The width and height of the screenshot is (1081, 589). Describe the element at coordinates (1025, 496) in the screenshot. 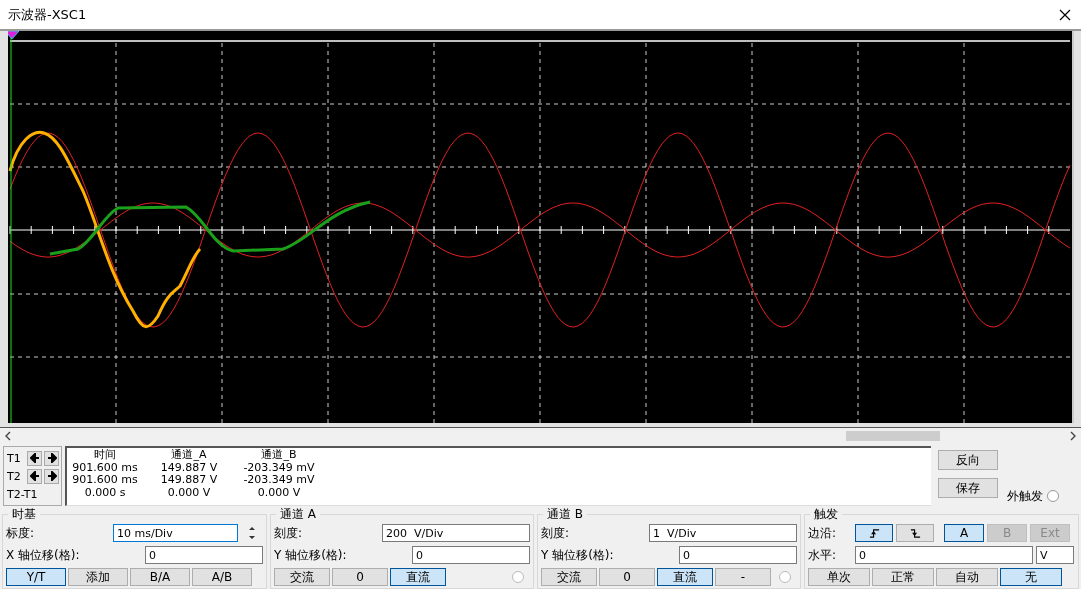

I see `external-trigger-label: 外触发` at that location.